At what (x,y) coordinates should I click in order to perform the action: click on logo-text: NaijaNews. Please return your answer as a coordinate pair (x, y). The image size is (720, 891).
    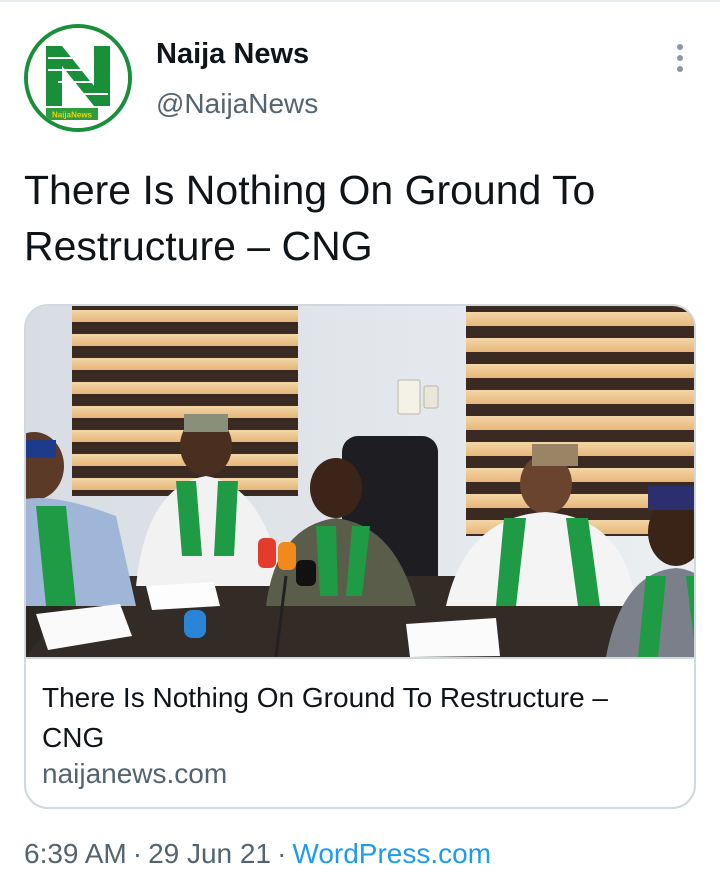
    Looking at the image, I should click on (72, 115).